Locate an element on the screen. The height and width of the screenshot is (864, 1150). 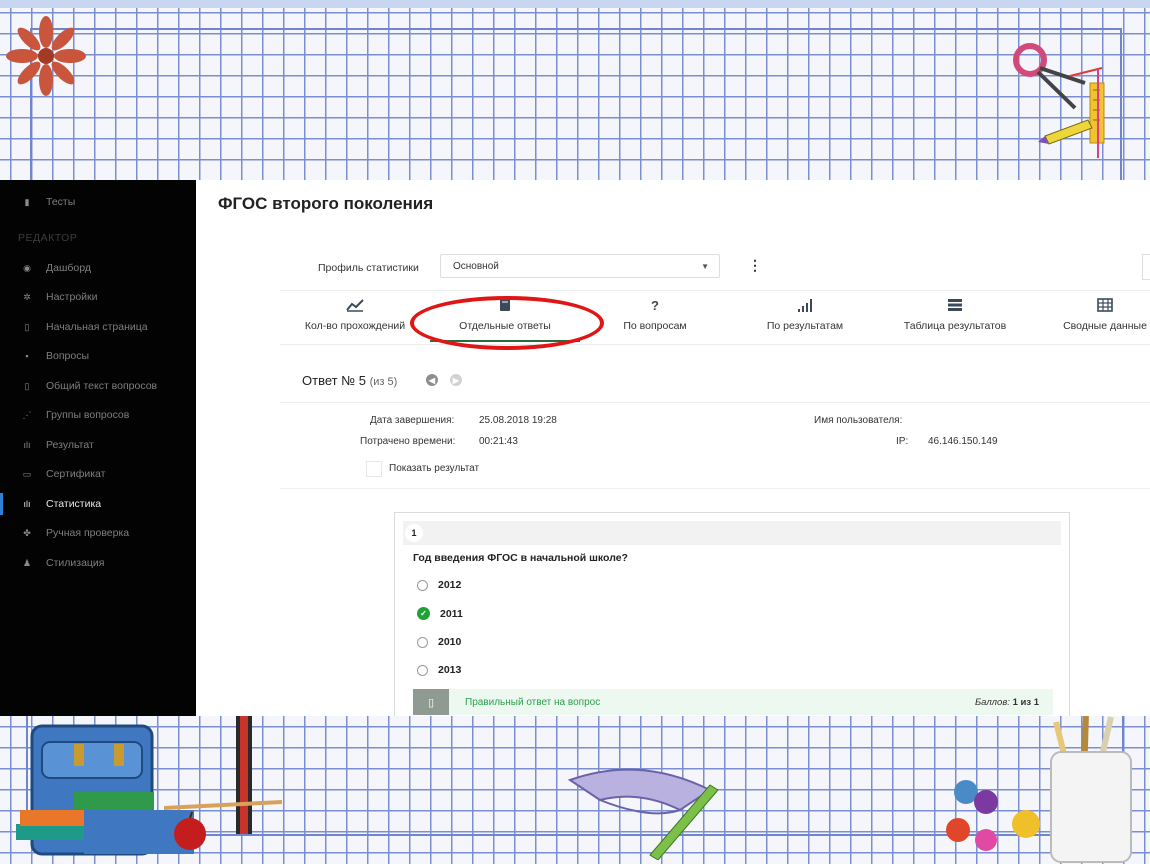
chevron-down-icon: ▼ is located at coordinates (705, 266).